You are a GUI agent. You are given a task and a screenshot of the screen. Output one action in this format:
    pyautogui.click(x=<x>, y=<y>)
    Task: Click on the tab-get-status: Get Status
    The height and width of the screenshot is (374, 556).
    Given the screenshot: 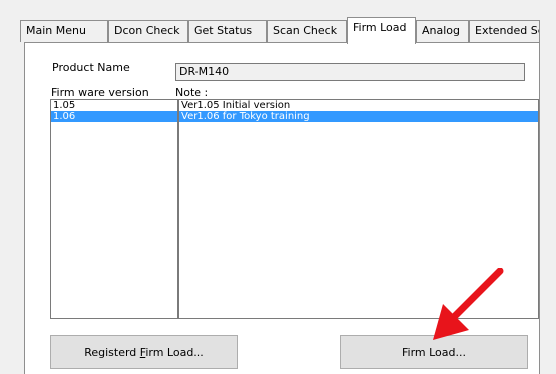 What is the action you would take?
    pyautogui.click(x=227, y=31)
    